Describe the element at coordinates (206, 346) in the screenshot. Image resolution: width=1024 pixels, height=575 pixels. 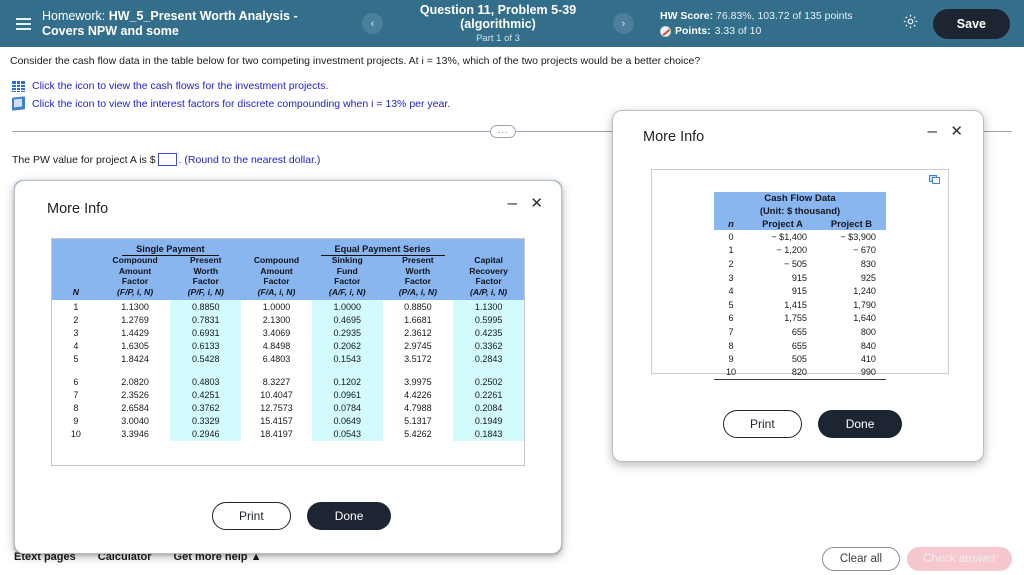
I see `table-cell: 0.6133` at that location.